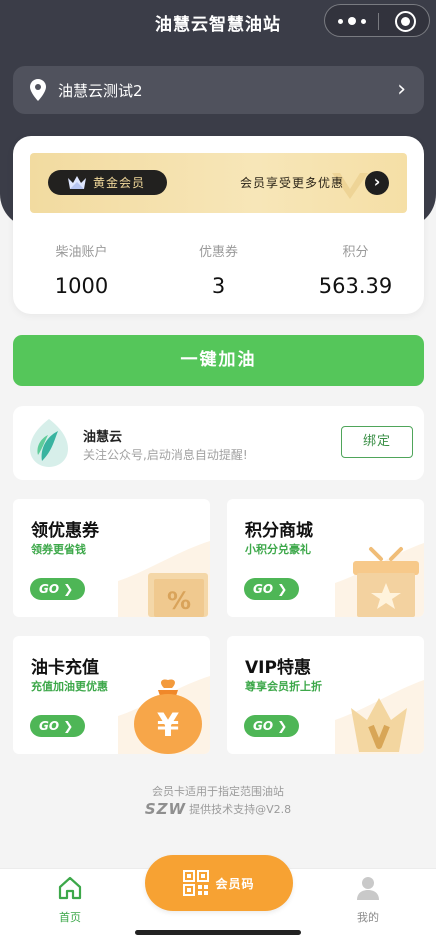 The width and height of the screenshot is (436, 935). What do you see at coordinates (103, 437) in the screenshot?
I see `account-name: 油慧云` at bounding box center [103, 437].